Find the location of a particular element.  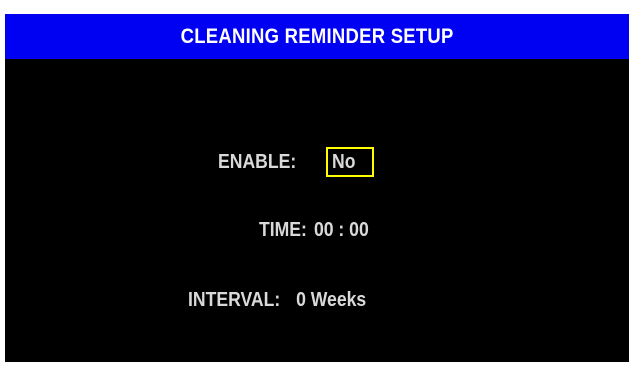

interval-row: INTERVAL: 0 Weeks is located at coordinates (277, 300).